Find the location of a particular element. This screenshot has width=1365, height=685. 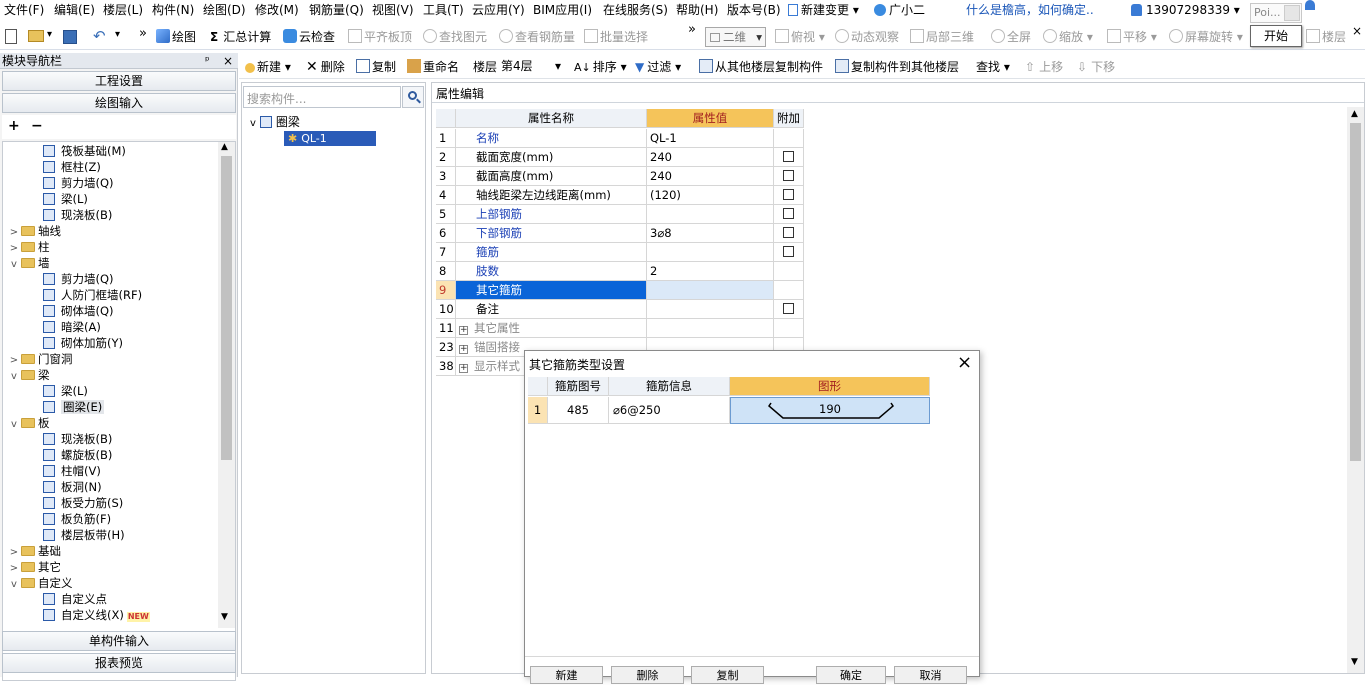

undo-icon: ↶ is located at coordinates (99, 36).